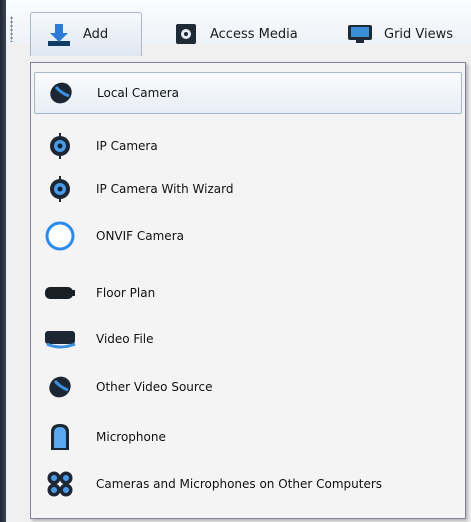 The image size is (471, 522). What do you see at coordinates (154, 387) in the screenshot?
I see `menu-item-label: Other Video Source` at bounding box center [154, 387].